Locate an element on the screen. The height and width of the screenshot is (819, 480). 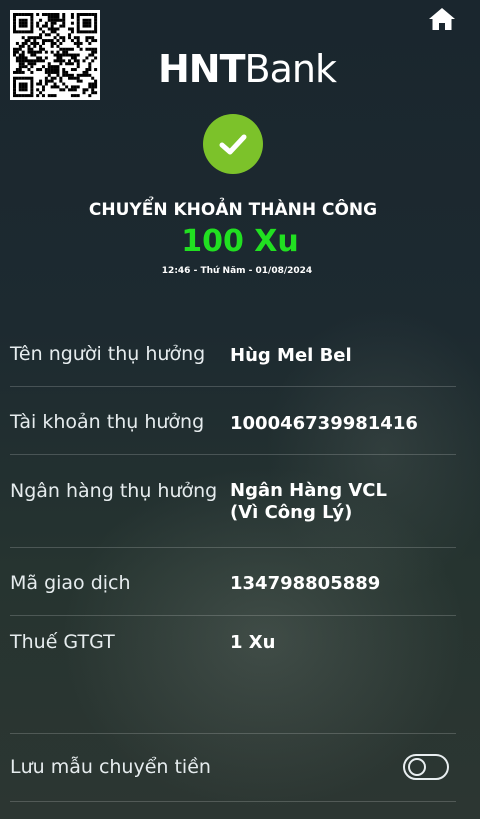
save-template-label: Lưu mẫu chuyển tiền is located at coordinates (110, 767).